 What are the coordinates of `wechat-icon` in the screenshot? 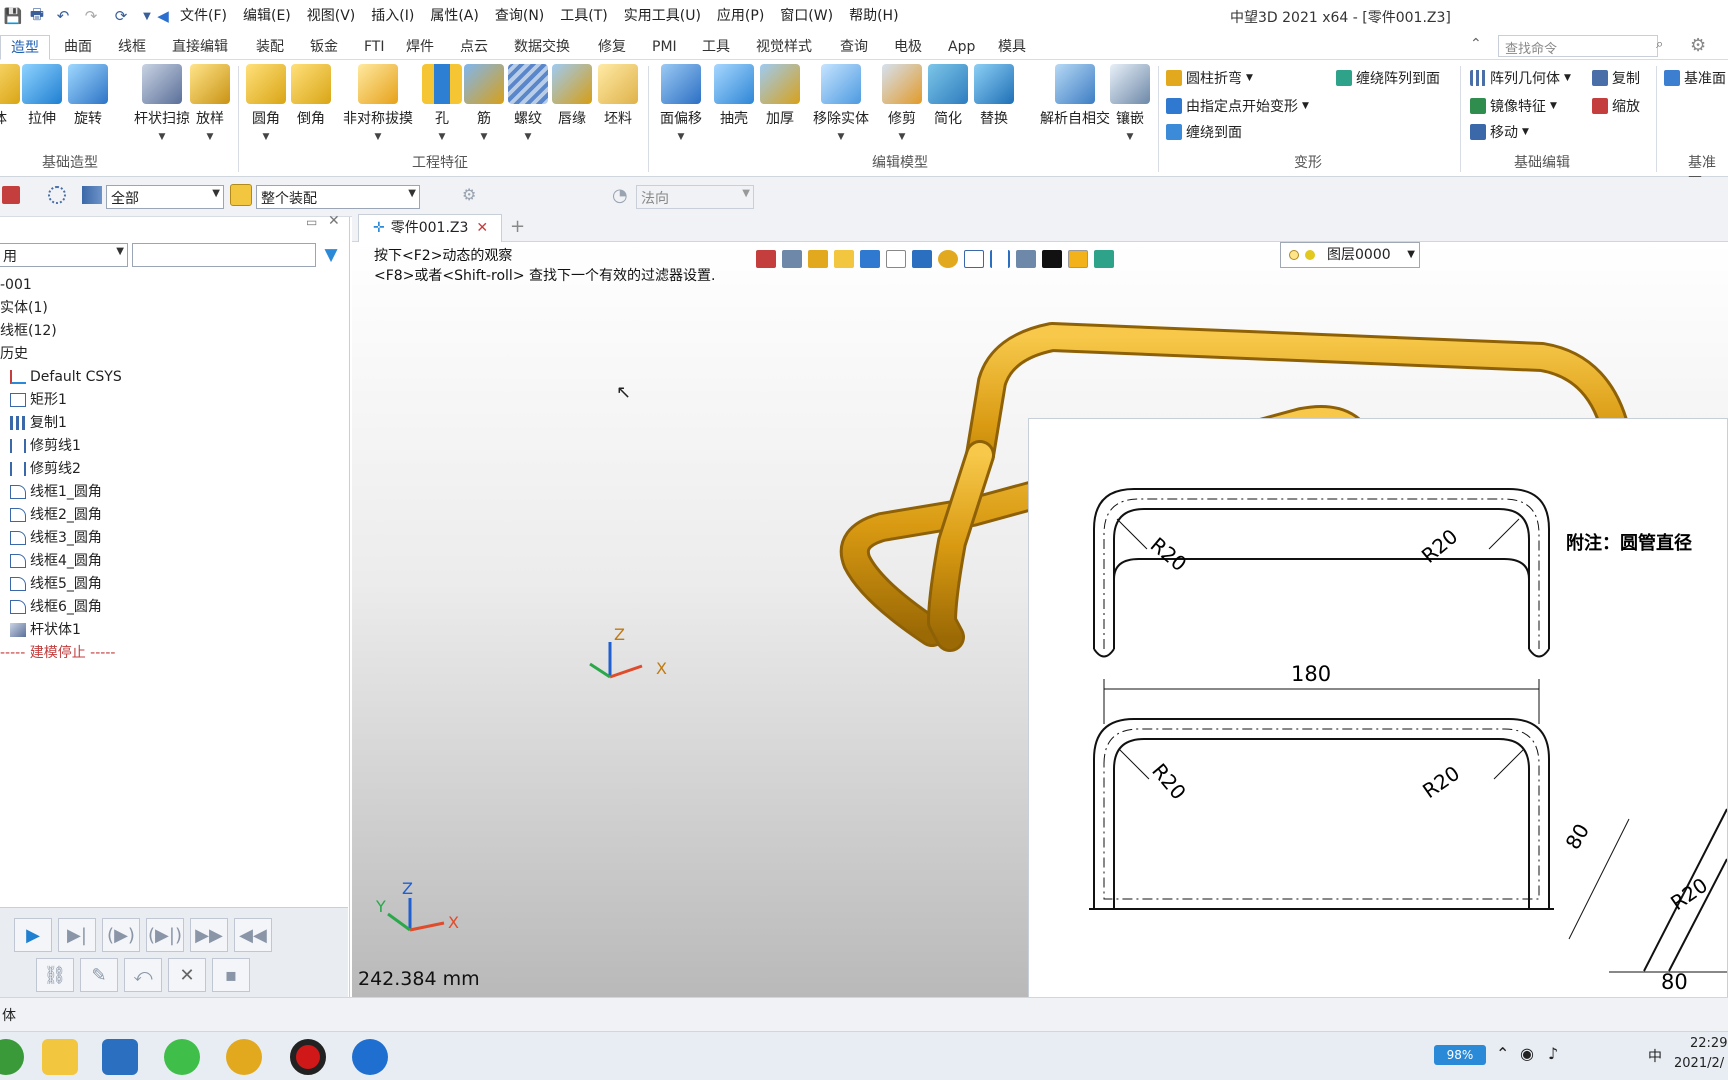 It's located at (182, 1057).